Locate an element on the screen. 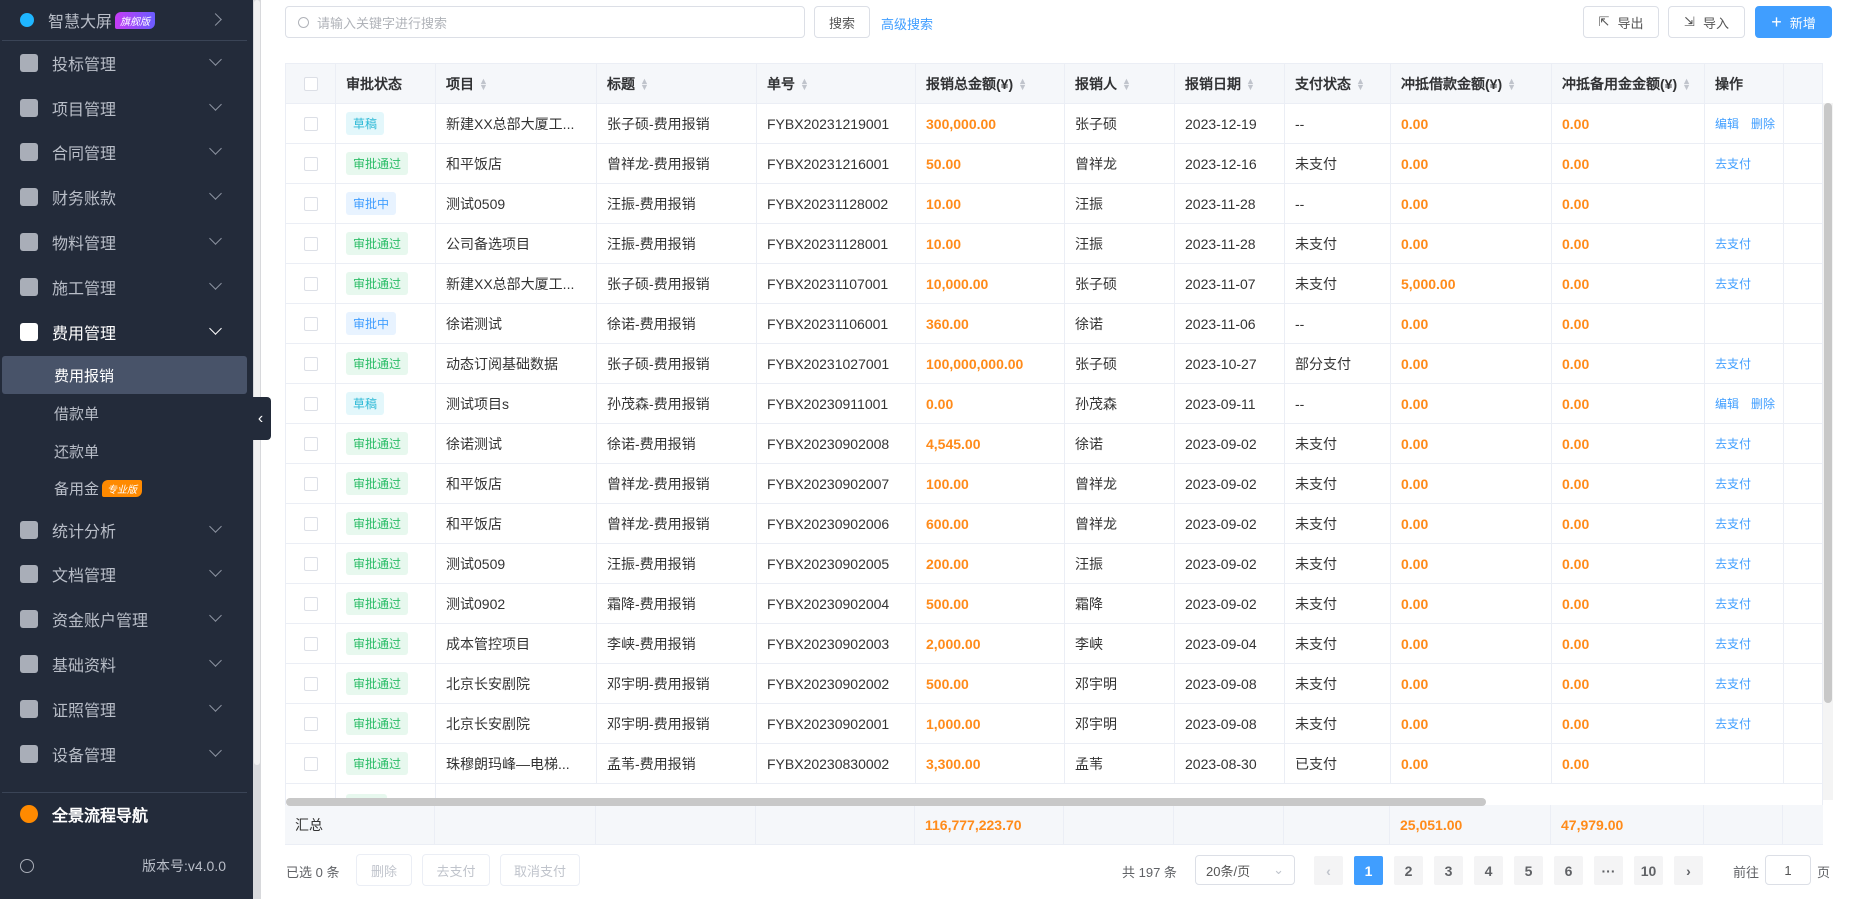  column-header: 项目 ▲ ▼ is located at coordinates (516, 83).